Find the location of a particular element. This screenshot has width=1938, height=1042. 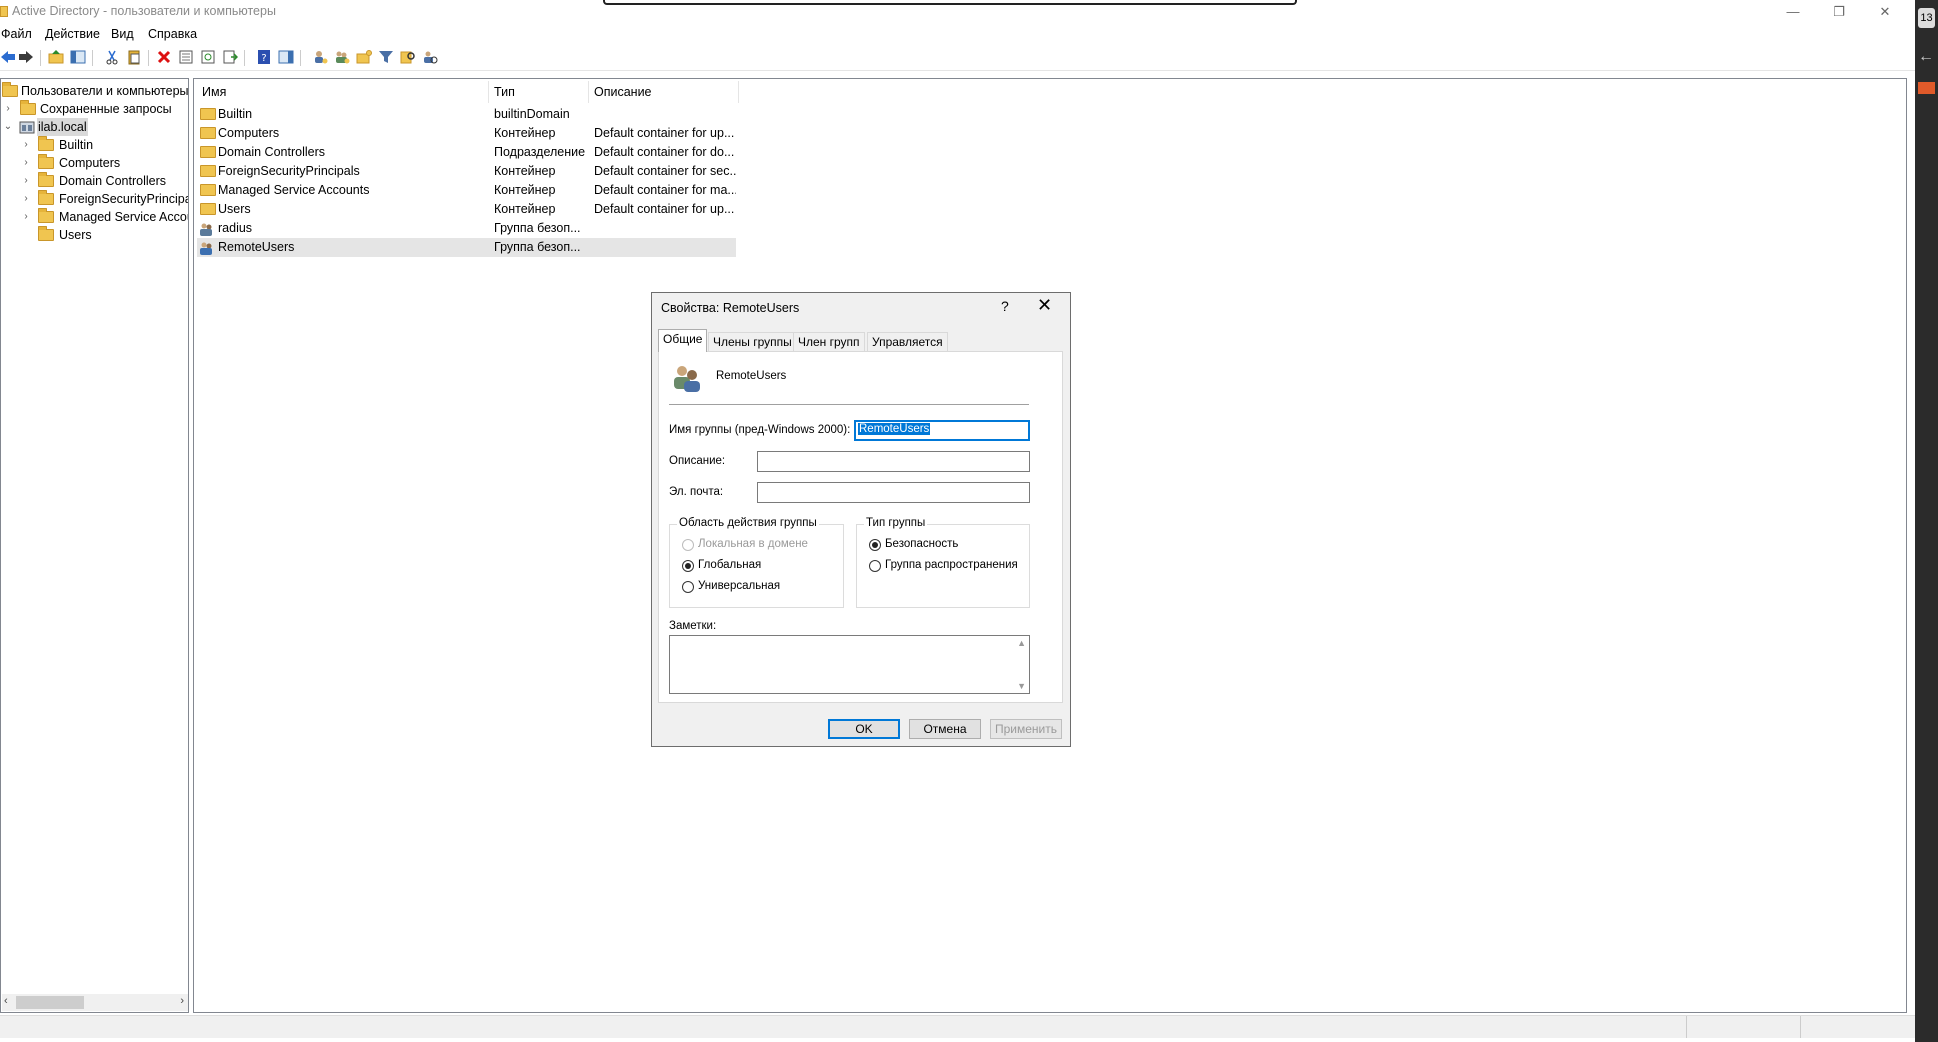

email-label: Эл. почта: is located at coordinates (696, 492).